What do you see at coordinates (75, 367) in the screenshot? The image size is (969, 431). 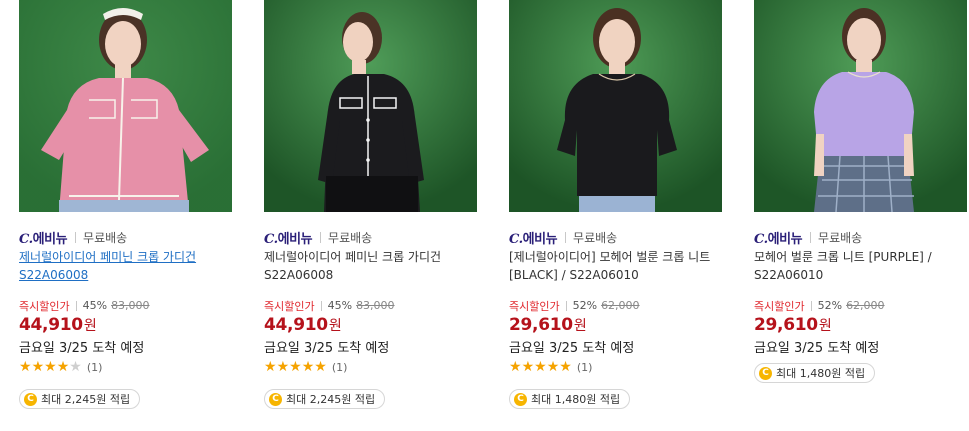 I see `star-empty-icon: ★` at bounding box center [75, 367].